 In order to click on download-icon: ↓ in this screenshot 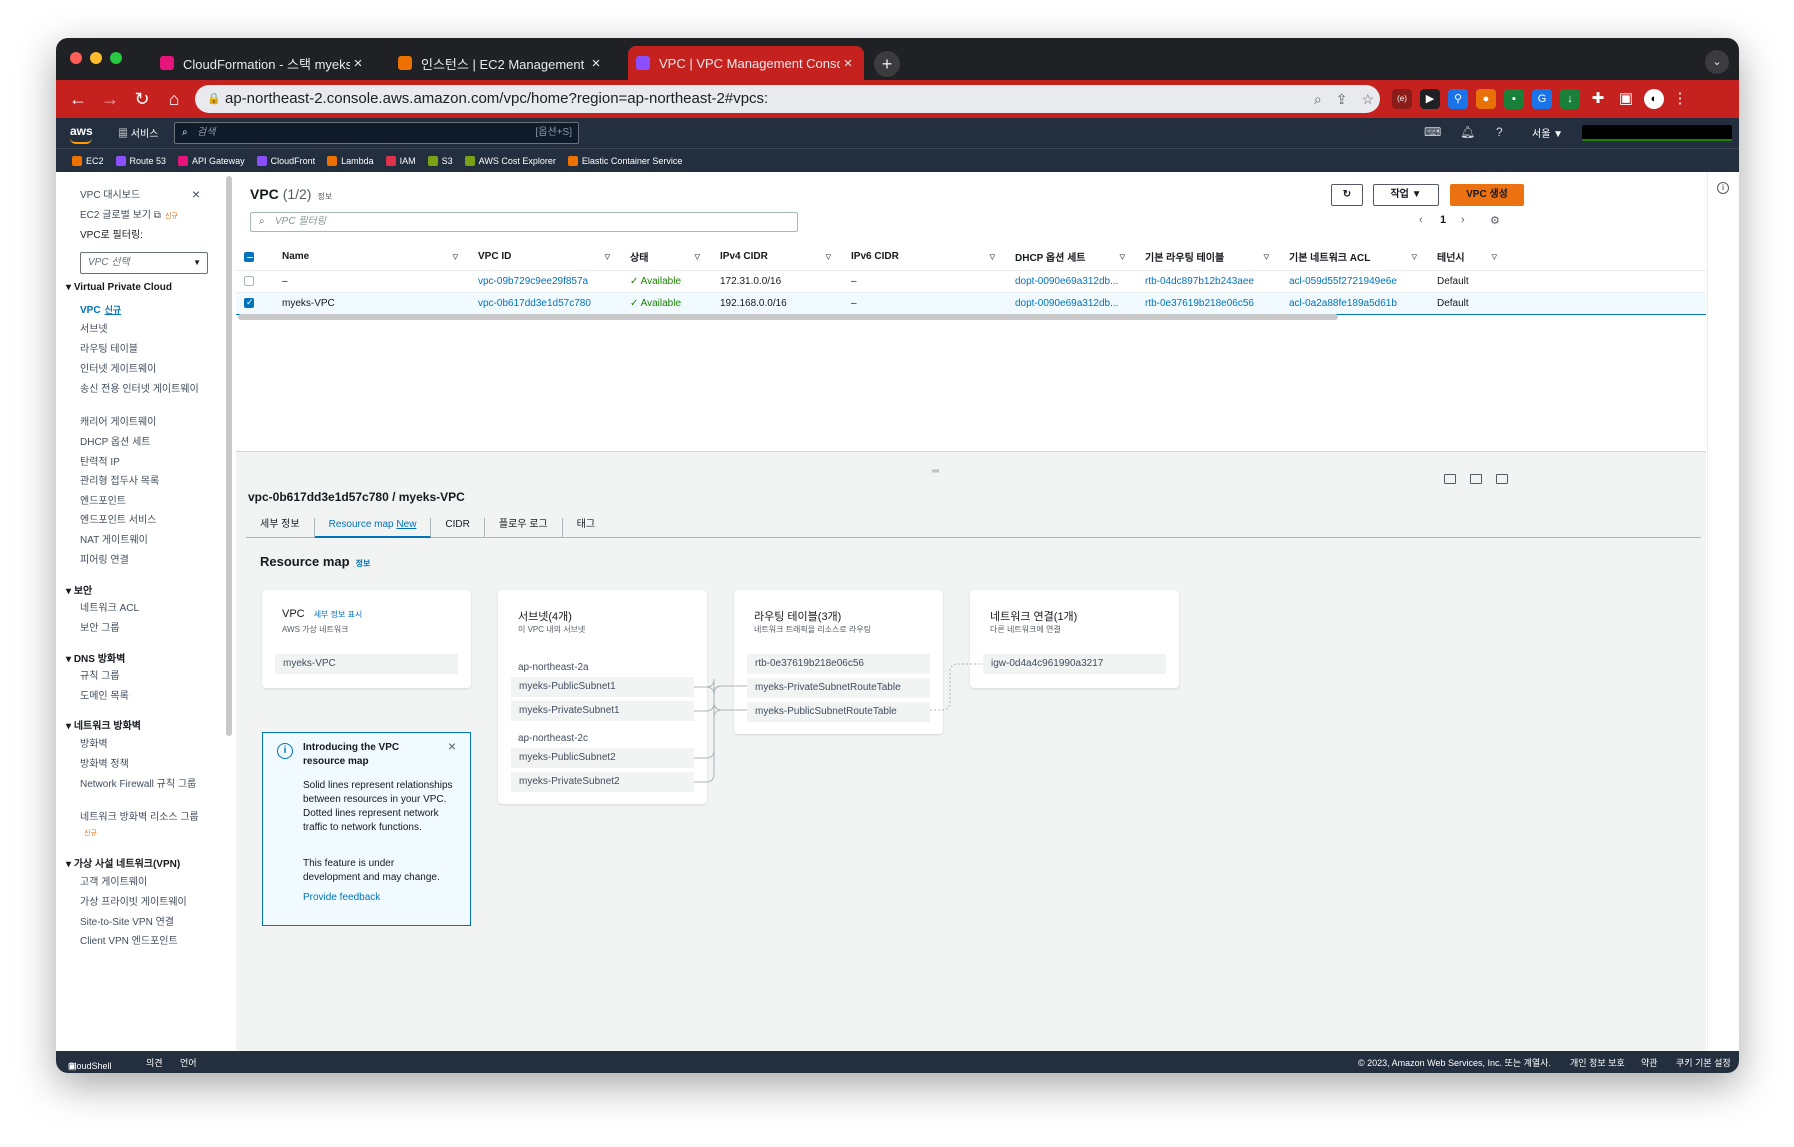, I will do `click(1570, 99)`.